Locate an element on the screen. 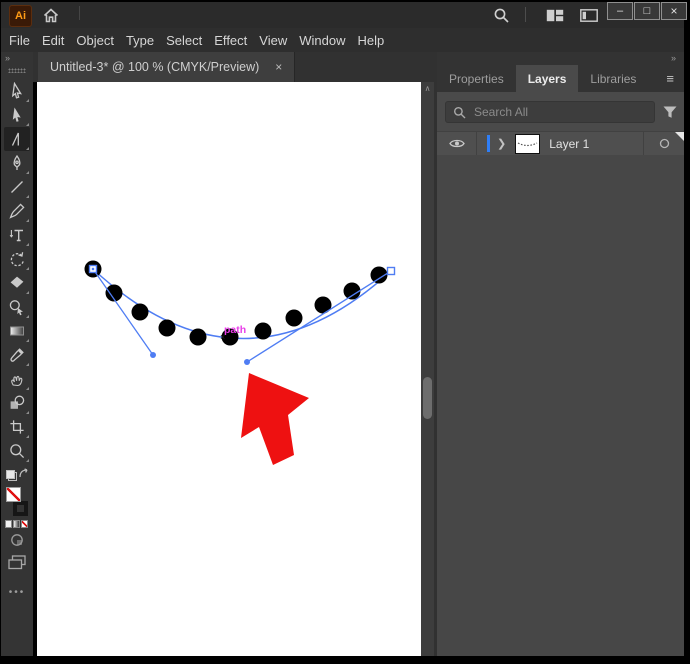  bezier-handle-line is located at coordinates (319, 316).